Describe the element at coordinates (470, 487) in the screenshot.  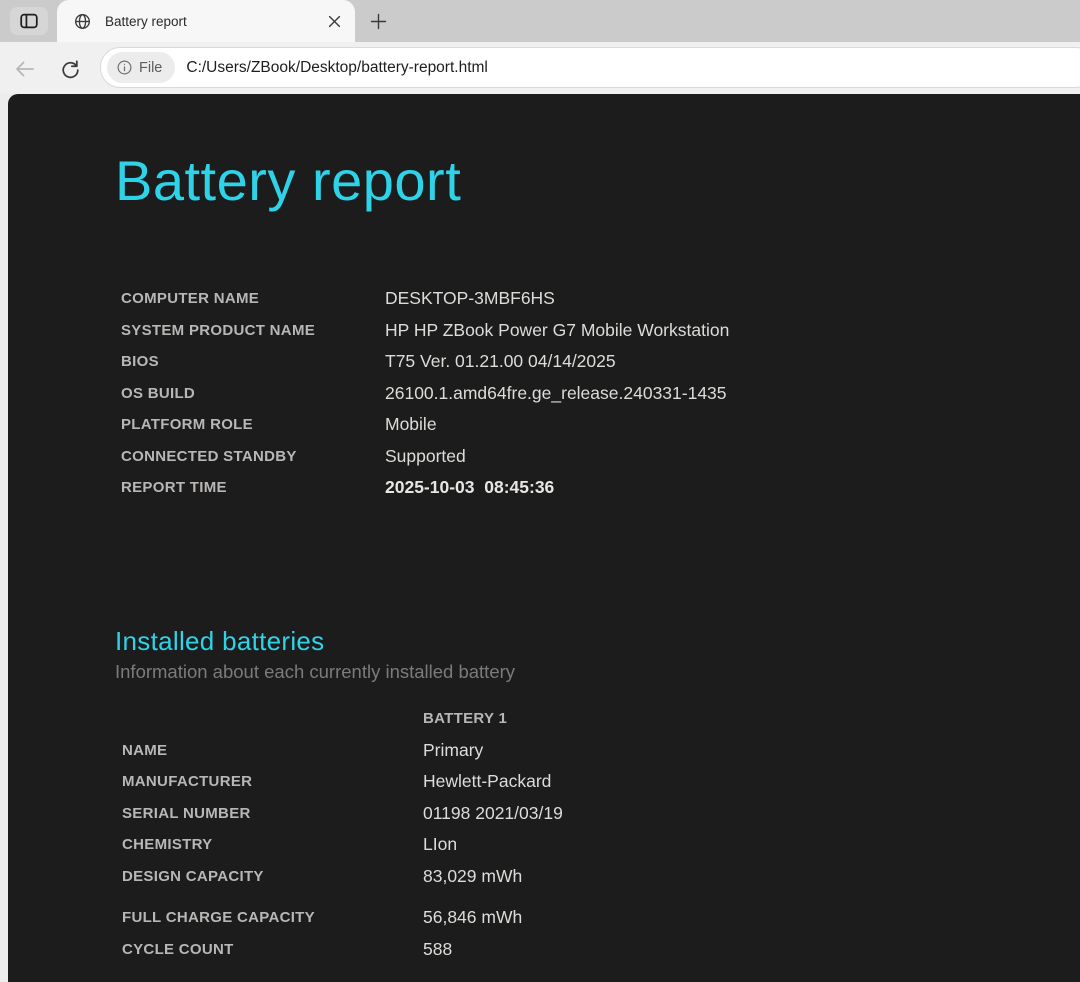
I see `row-value-report-time: 2025-10-03 08:45:36` at that location.